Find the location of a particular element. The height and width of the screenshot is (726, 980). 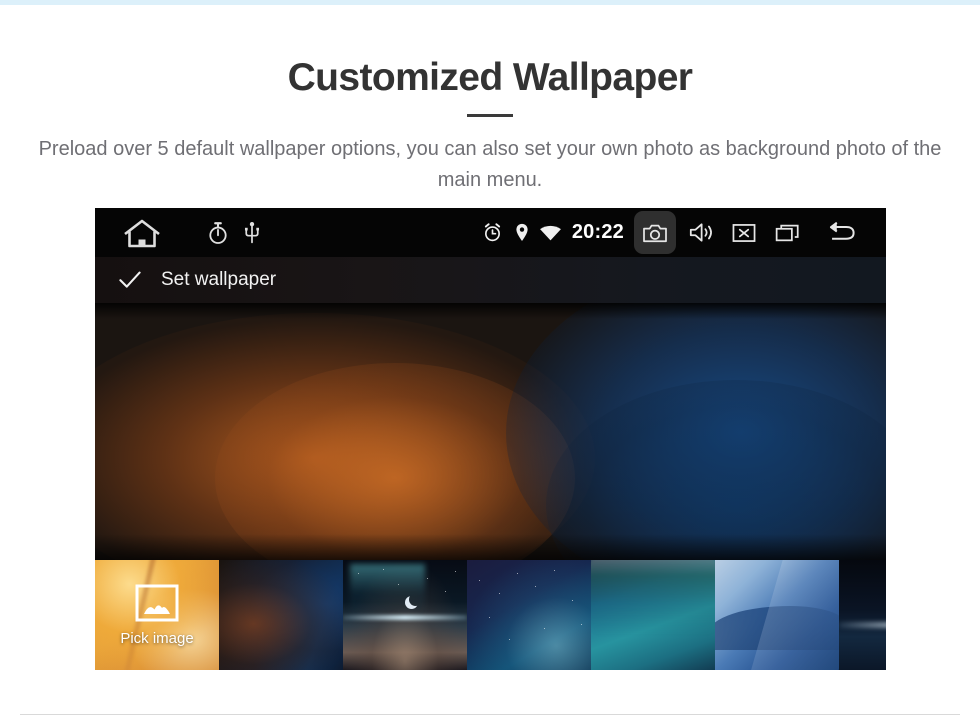

wifi-icon is located at coordinates (551, 233).